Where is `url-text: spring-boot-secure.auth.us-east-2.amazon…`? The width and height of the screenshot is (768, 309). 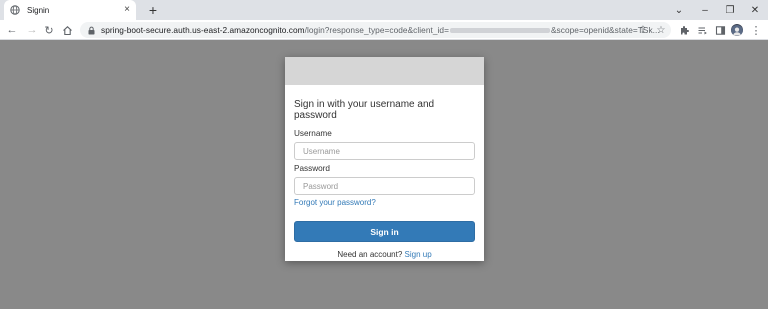 url-text: spring-boot-secure.auth.us-east-2.amazon… is located at coordinates (380, 30).